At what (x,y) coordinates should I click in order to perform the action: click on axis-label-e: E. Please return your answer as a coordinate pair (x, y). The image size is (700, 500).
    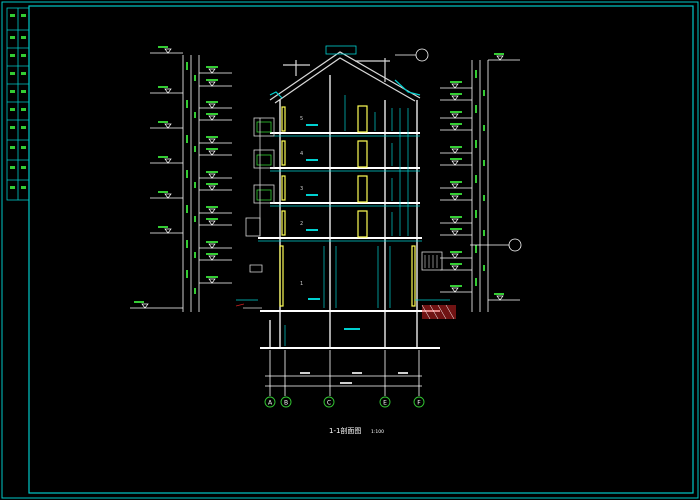
    Looking at the image, I should click on (385, 403).